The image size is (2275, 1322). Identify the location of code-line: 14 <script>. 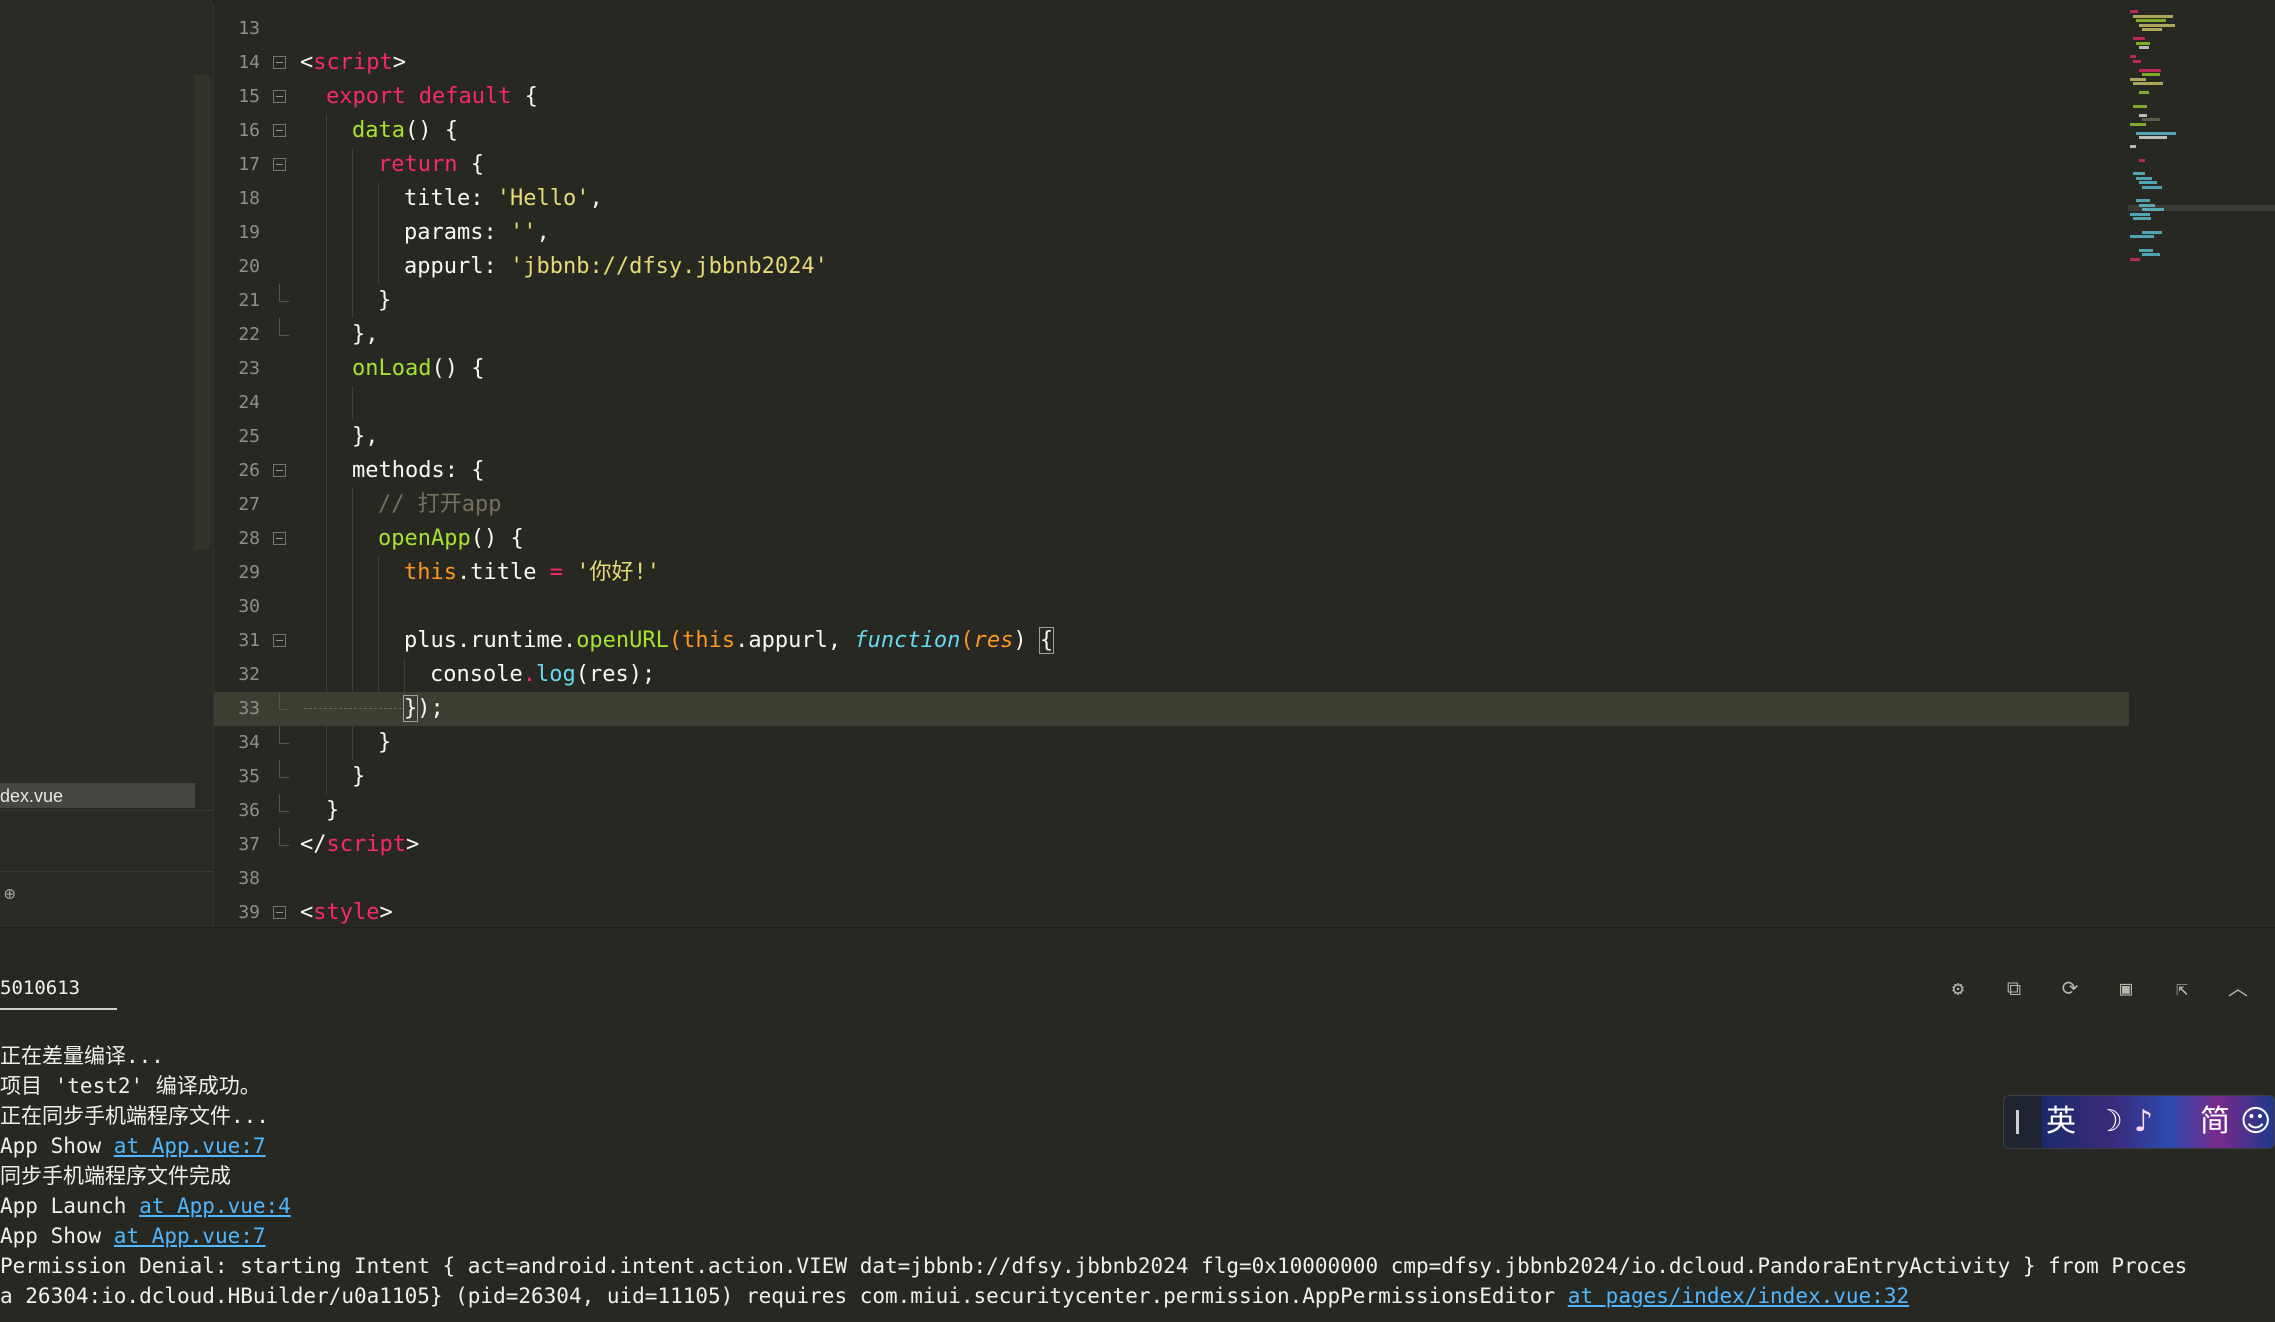
(1171, 63).